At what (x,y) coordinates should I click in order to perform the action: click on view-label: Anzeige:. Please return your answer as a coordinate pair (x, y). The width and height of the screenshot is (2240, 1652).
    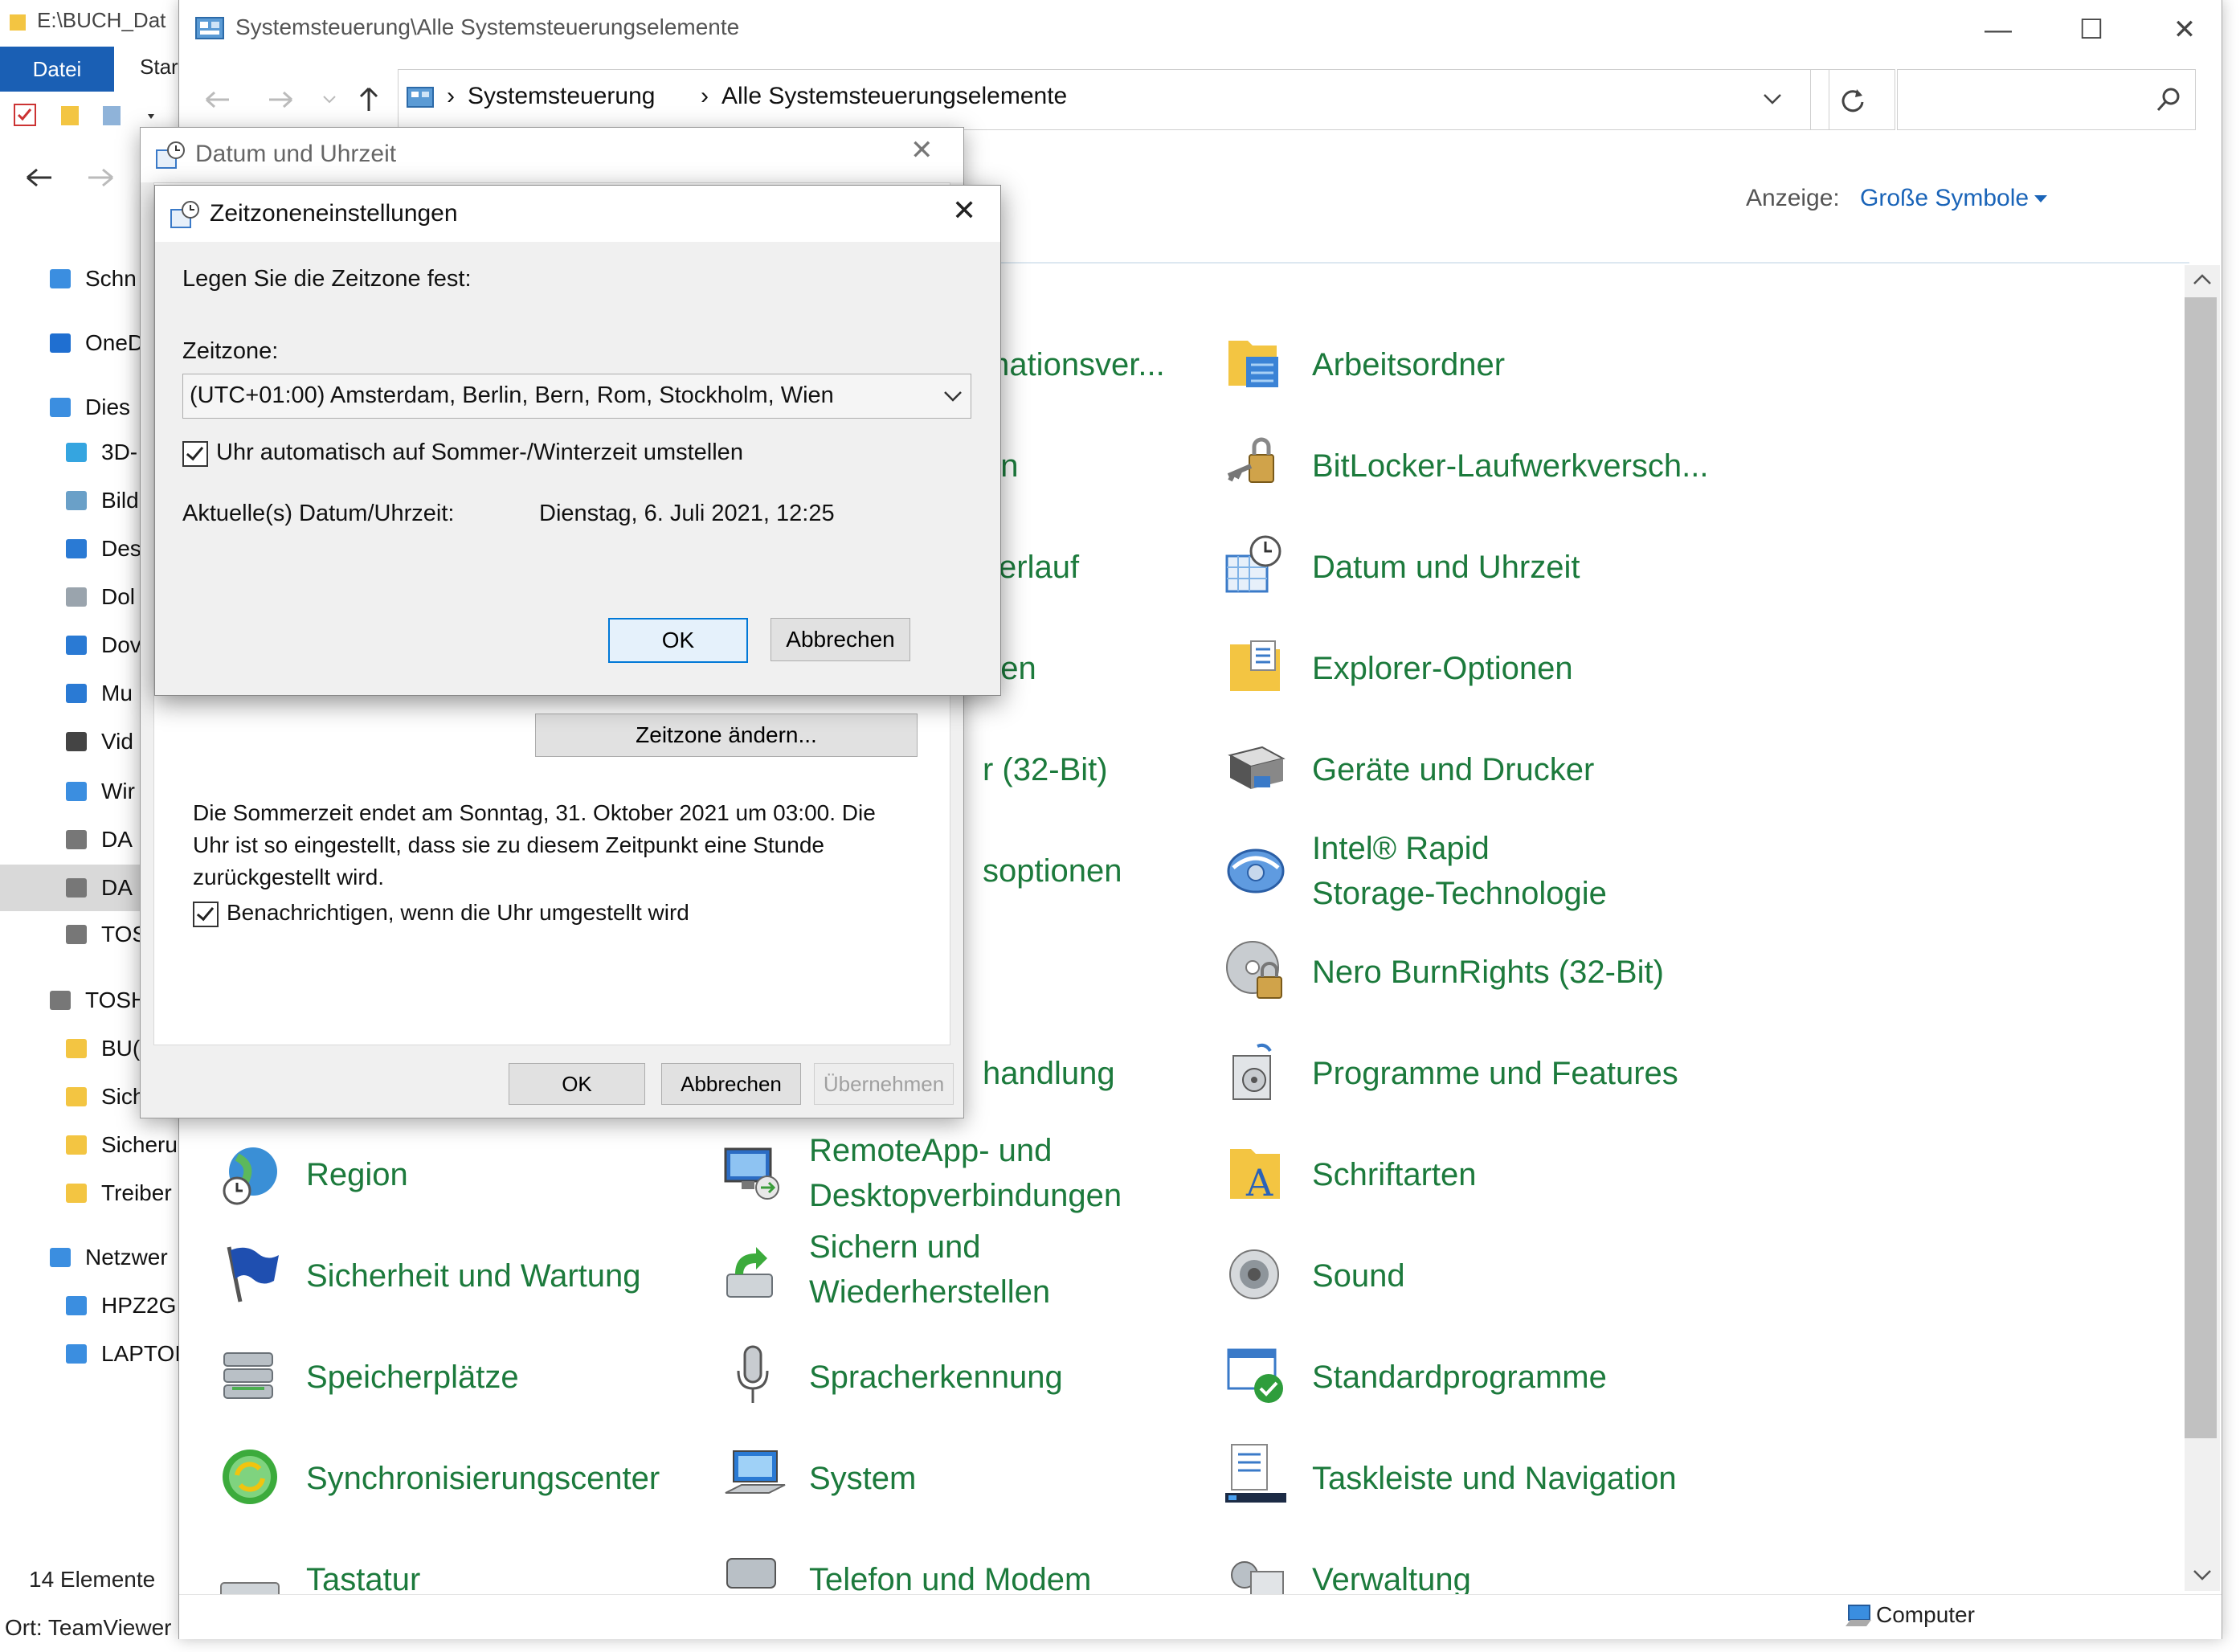
    Looking at the image, I should click on (1793, 198).